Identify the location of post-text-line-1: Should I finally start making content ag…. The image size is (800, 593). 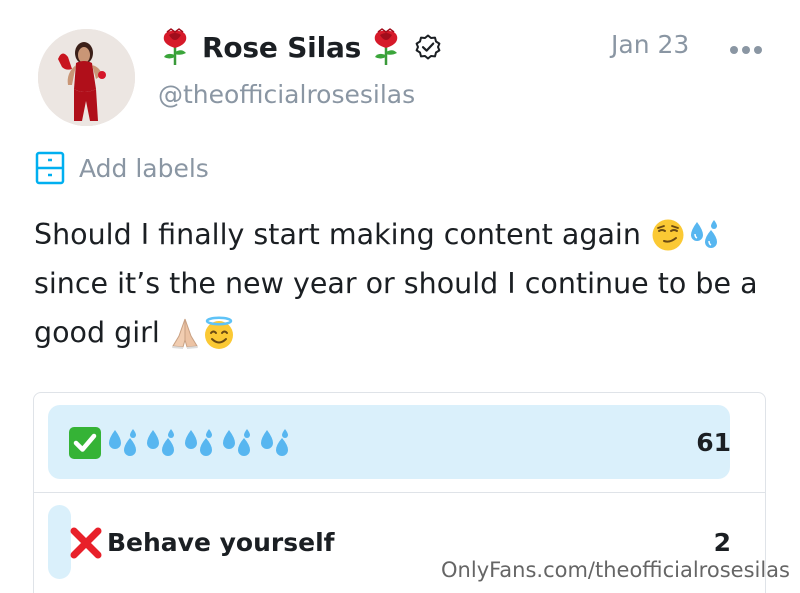
(337, 234).